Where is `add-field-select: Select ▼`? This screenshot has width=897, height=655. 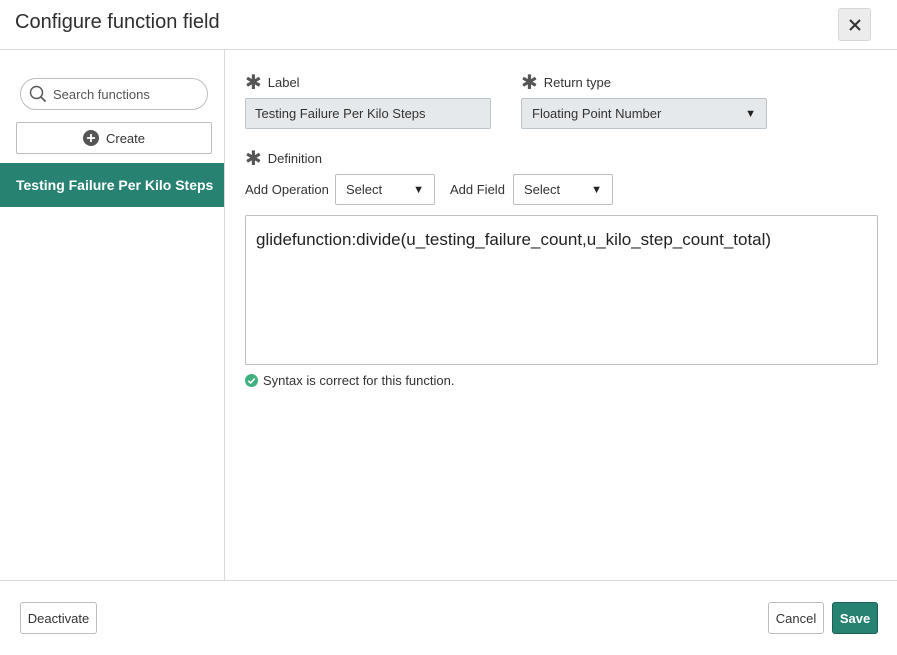 add-field-select: Select ▼ is located at coordinates (563, 189).